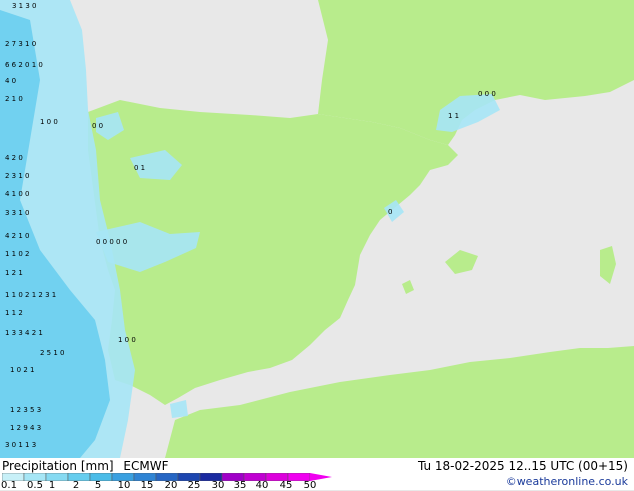  I want to click on legend-title: Precipitation [mm] ECMWF, so click(85, 466).